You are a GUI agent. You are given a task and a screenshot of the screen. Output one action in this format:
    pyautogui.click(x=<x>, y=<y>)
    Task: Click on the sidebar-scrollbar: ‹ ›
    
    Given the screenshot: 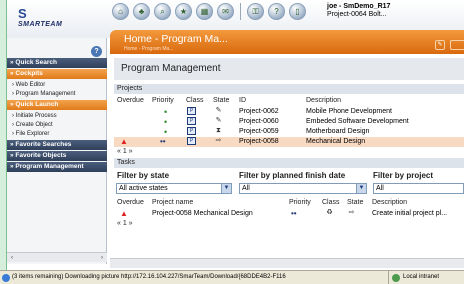 What is the action you would take?
    pyautogui.click(x=57, y=257)
    